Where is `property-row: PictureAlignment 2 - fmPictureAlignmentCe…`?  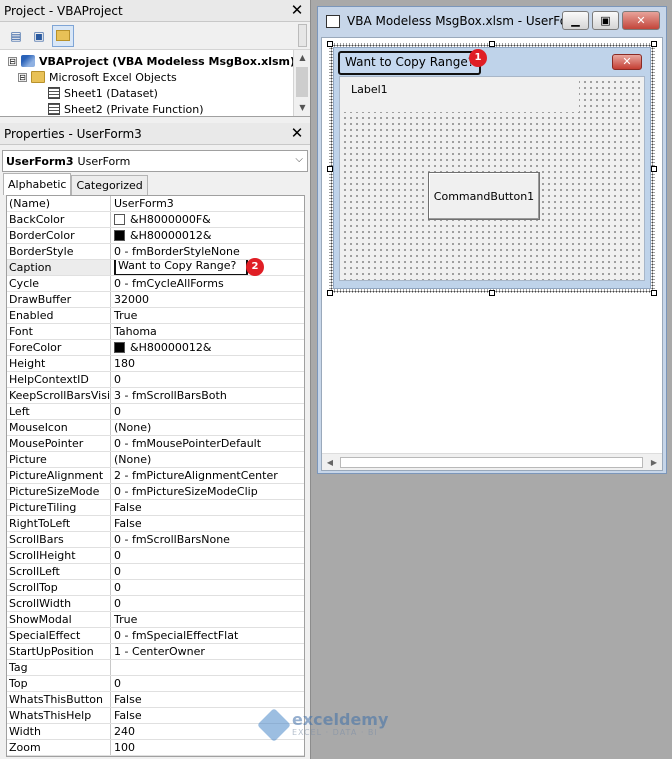
property-row: PictureAlignment 2 - fmPictureAlignmentCe… is located at coordinates (155, 476).